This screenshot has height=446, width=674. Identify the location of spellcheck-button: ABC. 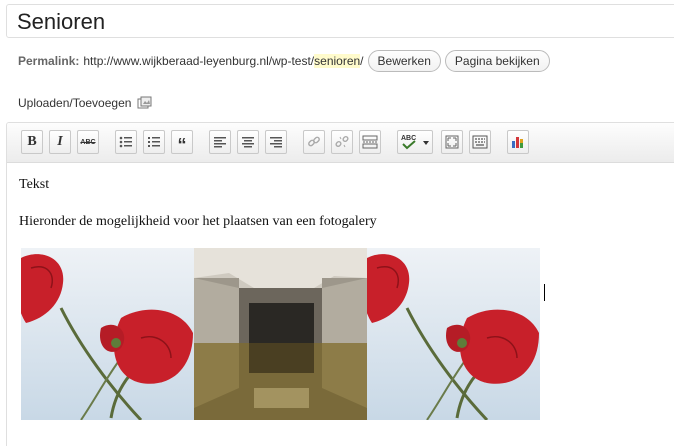
(415, 142).